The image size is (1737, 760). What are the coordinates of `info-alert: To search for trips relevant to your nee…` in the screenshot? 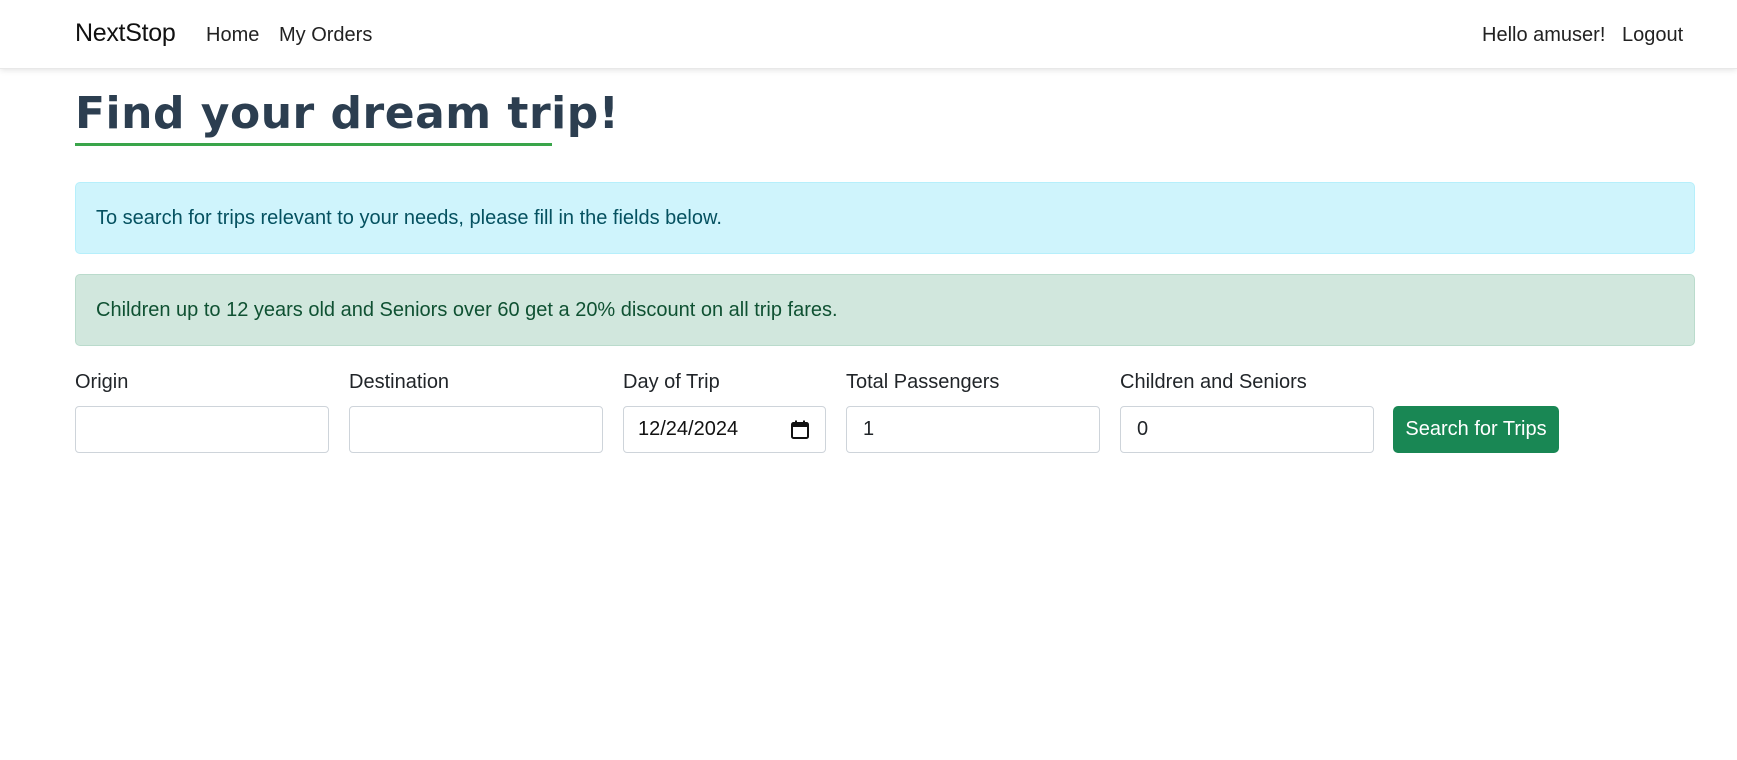 It's located at (885, 218).